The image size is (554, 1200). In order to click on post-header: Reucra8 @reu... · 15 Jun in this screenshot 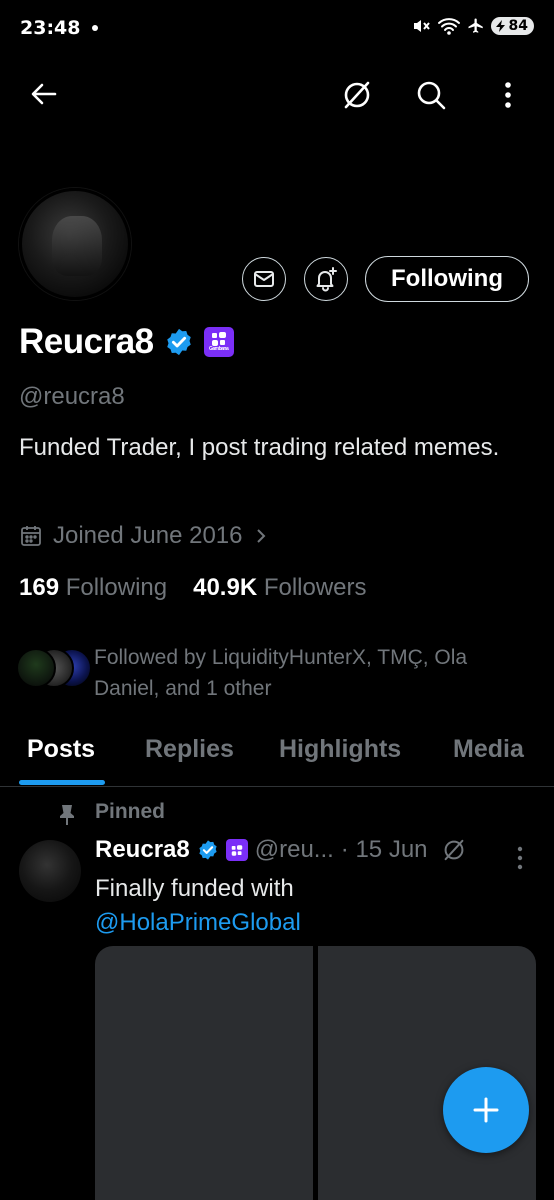, I will do `click(281, 850)`.